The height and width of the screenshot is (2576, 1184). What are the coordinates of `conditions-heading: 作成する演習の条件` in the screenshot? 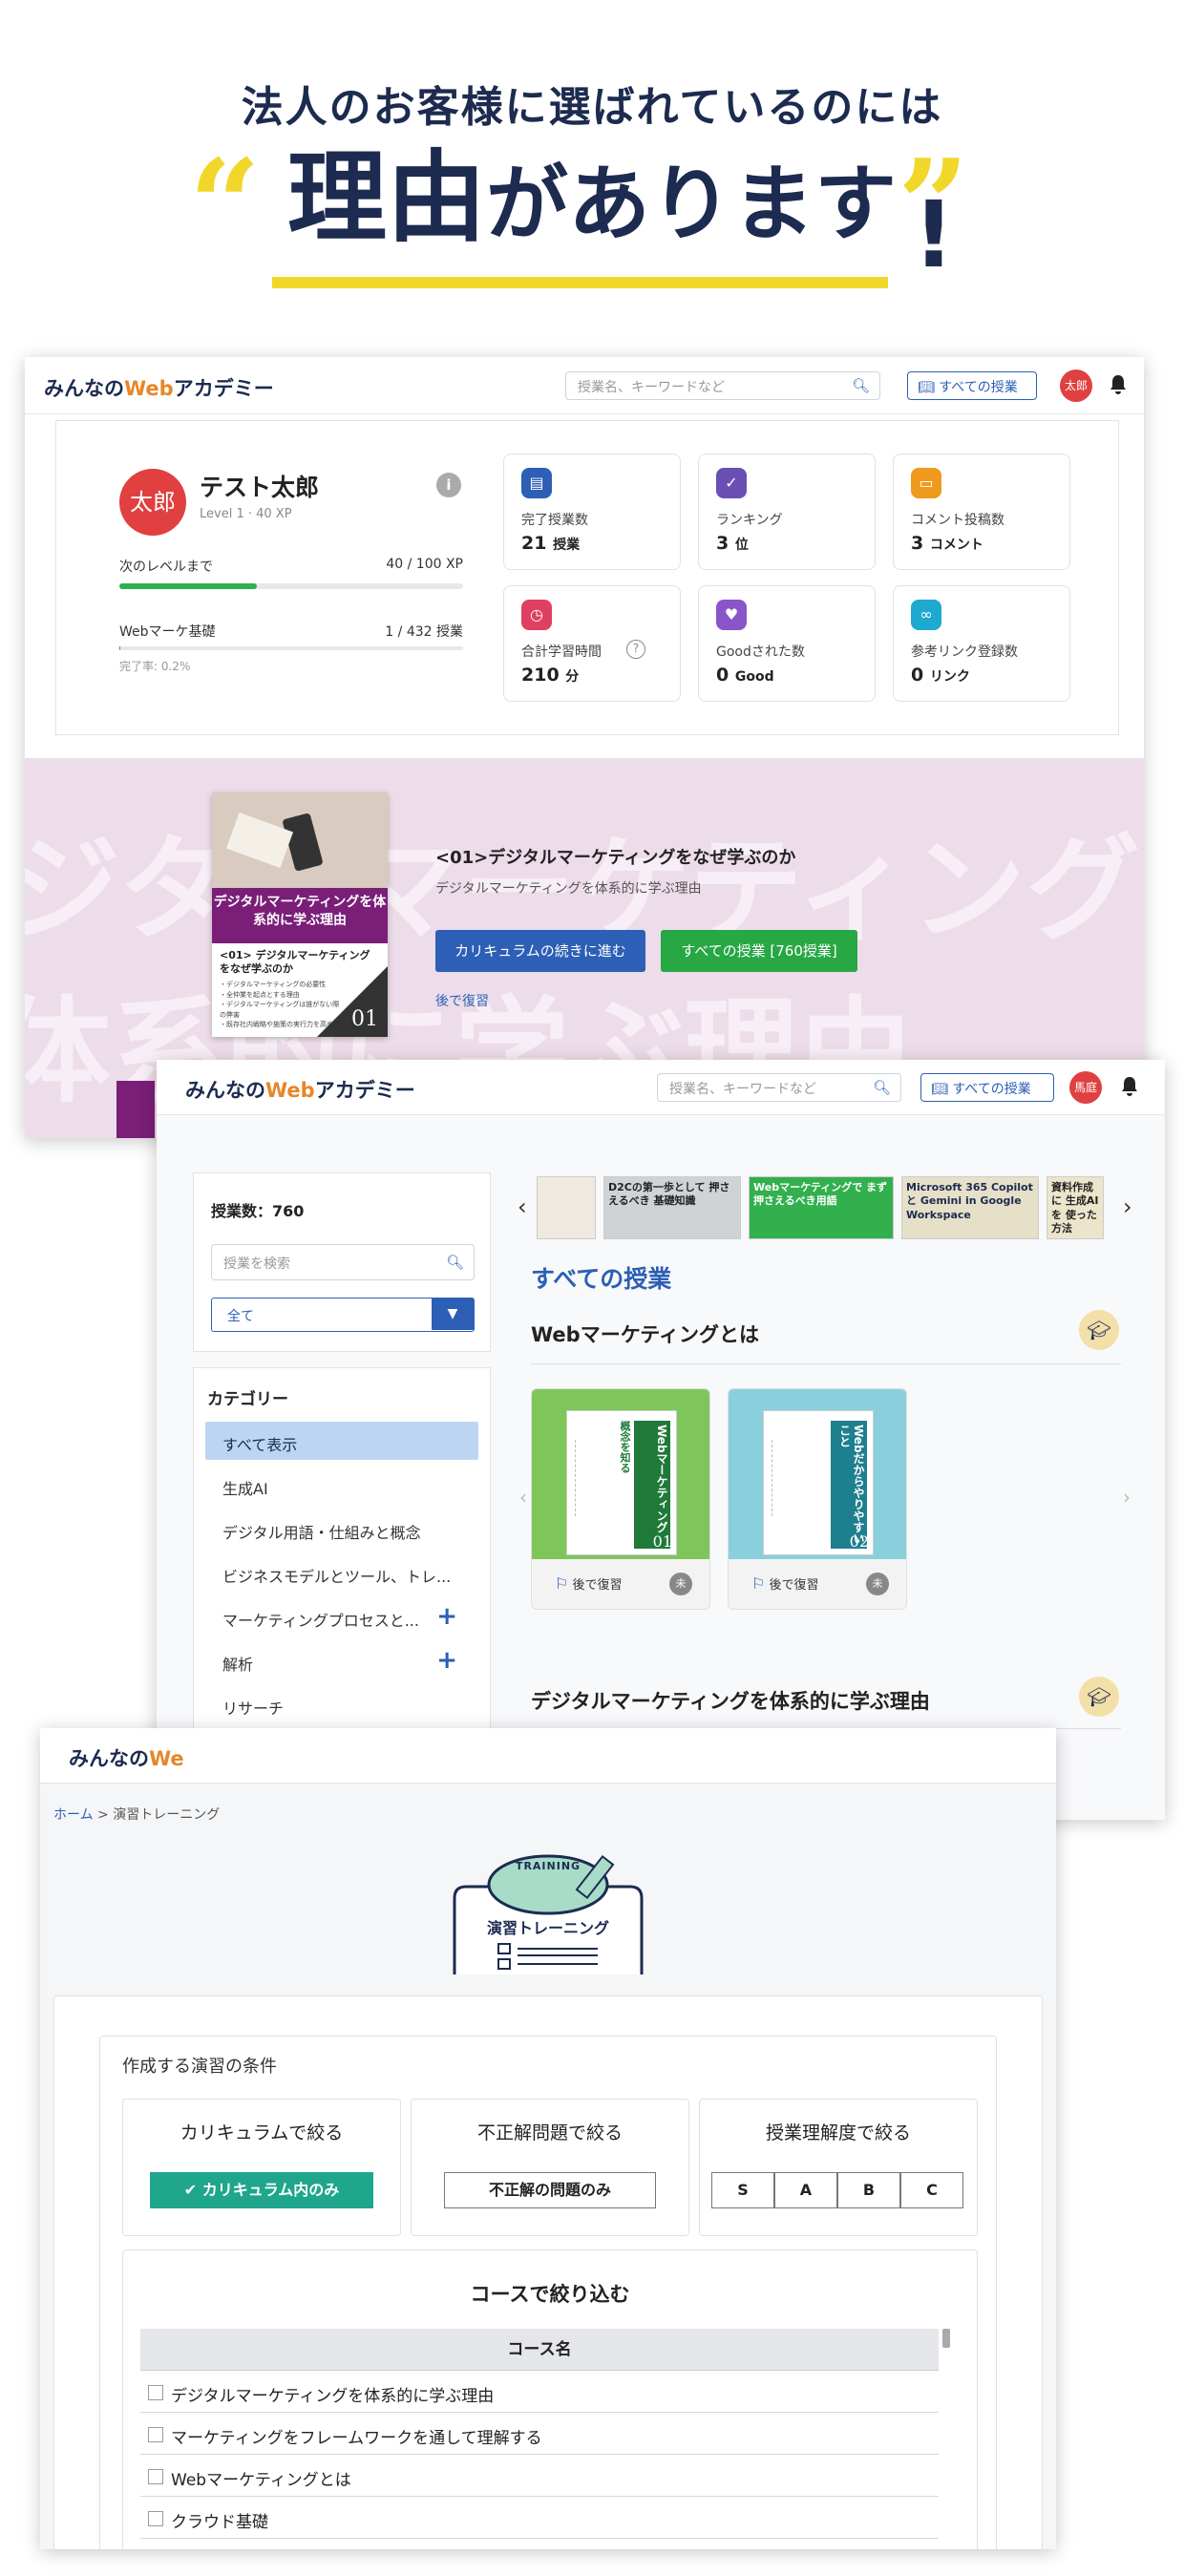 It's located at (200, 2067).